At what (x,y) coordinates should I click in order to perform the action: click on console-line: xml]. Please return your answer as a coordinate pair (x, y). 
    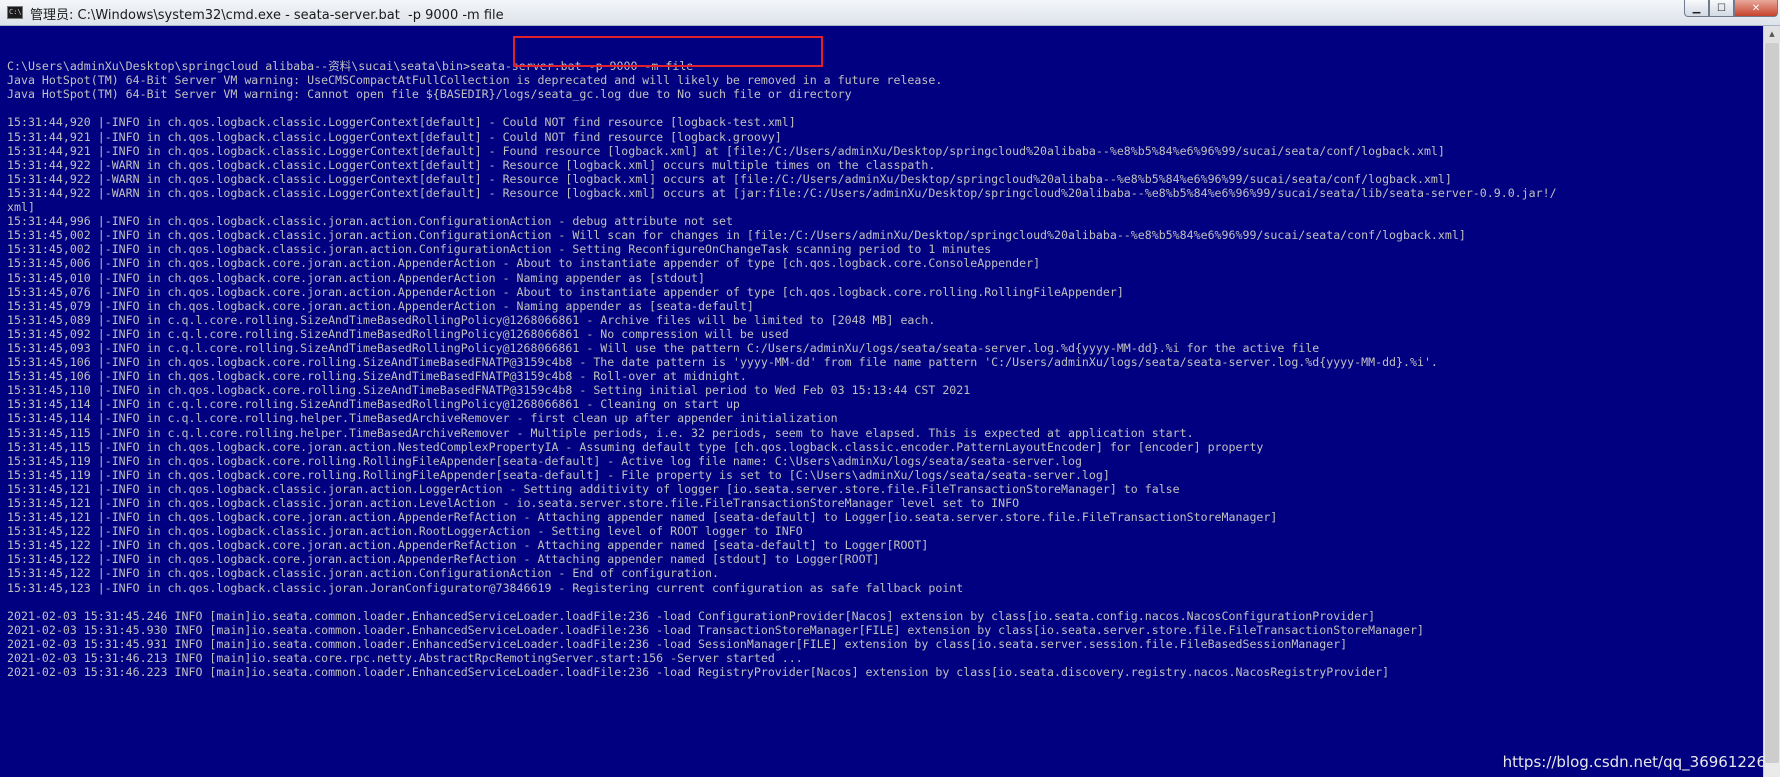
    Looking at the image, I should click on (21, 207).